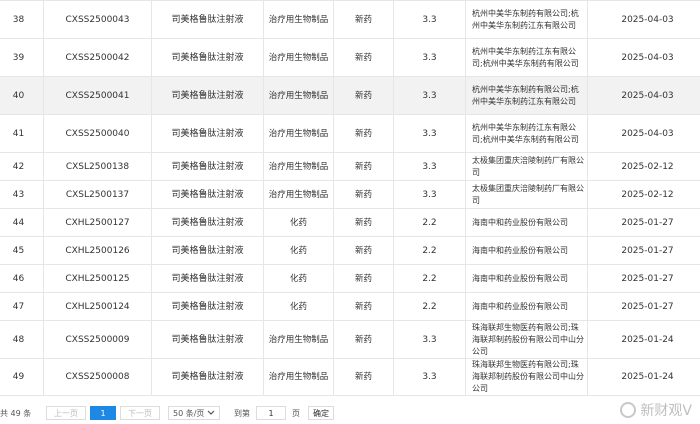 This screenshot has height=424, width=700. What do you see at coordinates (666, 411) in the screenshot?
I see `watermark-text: 新财观V` at bounding box center [666, 411].